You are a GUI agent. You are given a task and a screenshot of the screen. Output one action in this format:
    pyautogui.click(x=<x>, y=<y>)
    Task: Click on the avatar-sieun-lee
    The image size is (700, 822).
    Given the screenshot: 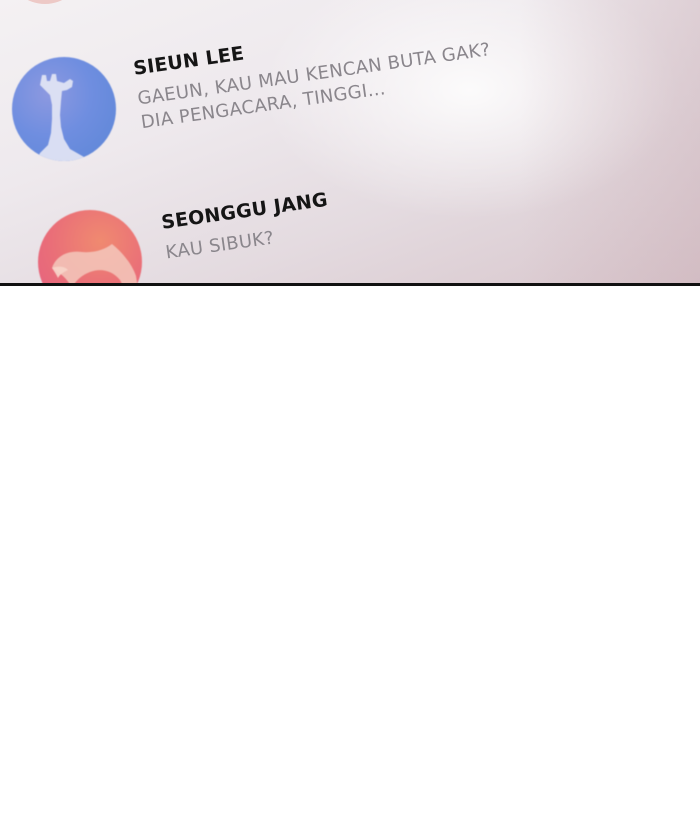 What is the action you would take?
    pyautogui.click(x=64, y=109)
    